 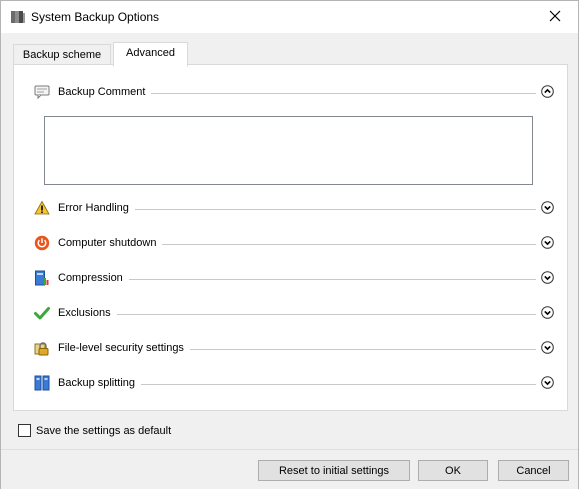 I want to click on chevron-up-icon, so click(x=547, y=91).